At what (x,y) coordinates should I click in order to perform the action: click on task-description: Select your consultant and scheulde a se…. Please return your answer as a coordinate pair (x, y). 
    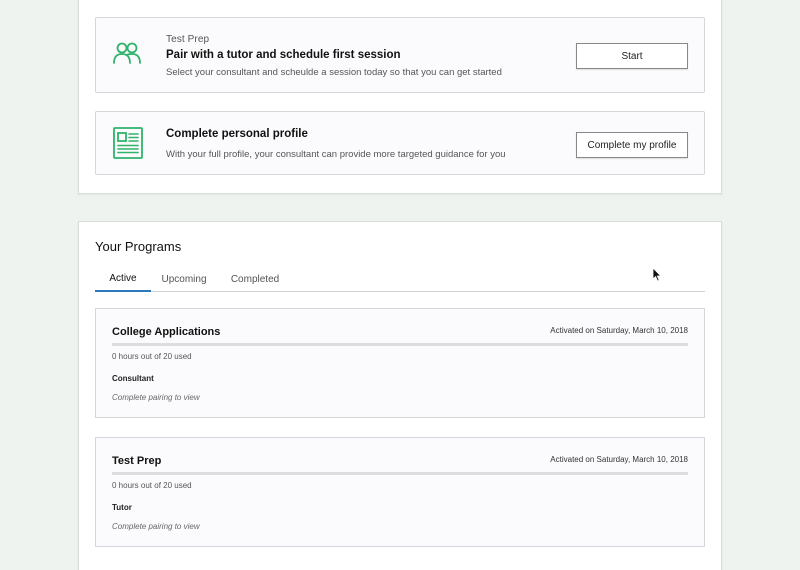
    Looking at the image, I should click on (334, 72).